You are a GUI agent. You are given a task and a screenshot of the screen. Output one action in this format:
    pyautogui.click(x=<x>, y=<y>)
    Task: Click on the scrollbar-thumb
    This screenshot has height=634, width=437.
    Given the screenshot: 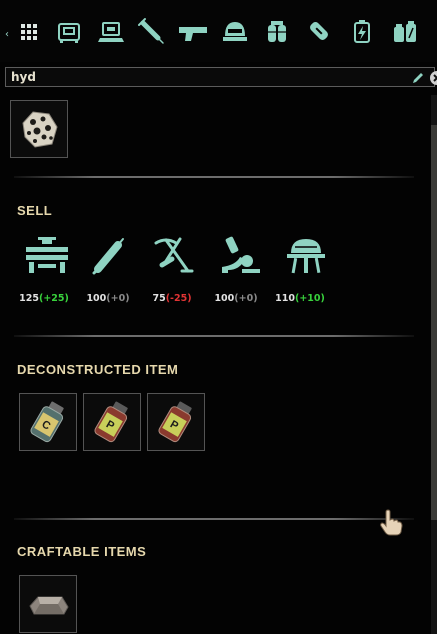 What is the action you would take?
    pyautogui.click(x=434, y=322)
    